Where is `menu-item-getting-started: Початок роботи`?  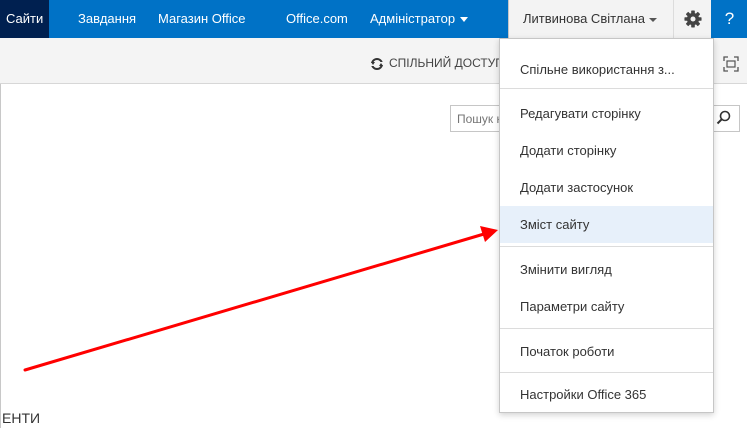
menu-item-getting-started: Початок роботи is located at coordinates (606, 351).